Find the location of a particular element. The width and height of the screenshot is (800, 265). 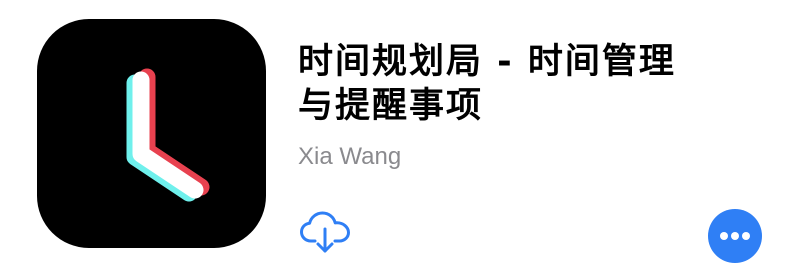

cloud-download-icon is located at coordinates (325, 232).